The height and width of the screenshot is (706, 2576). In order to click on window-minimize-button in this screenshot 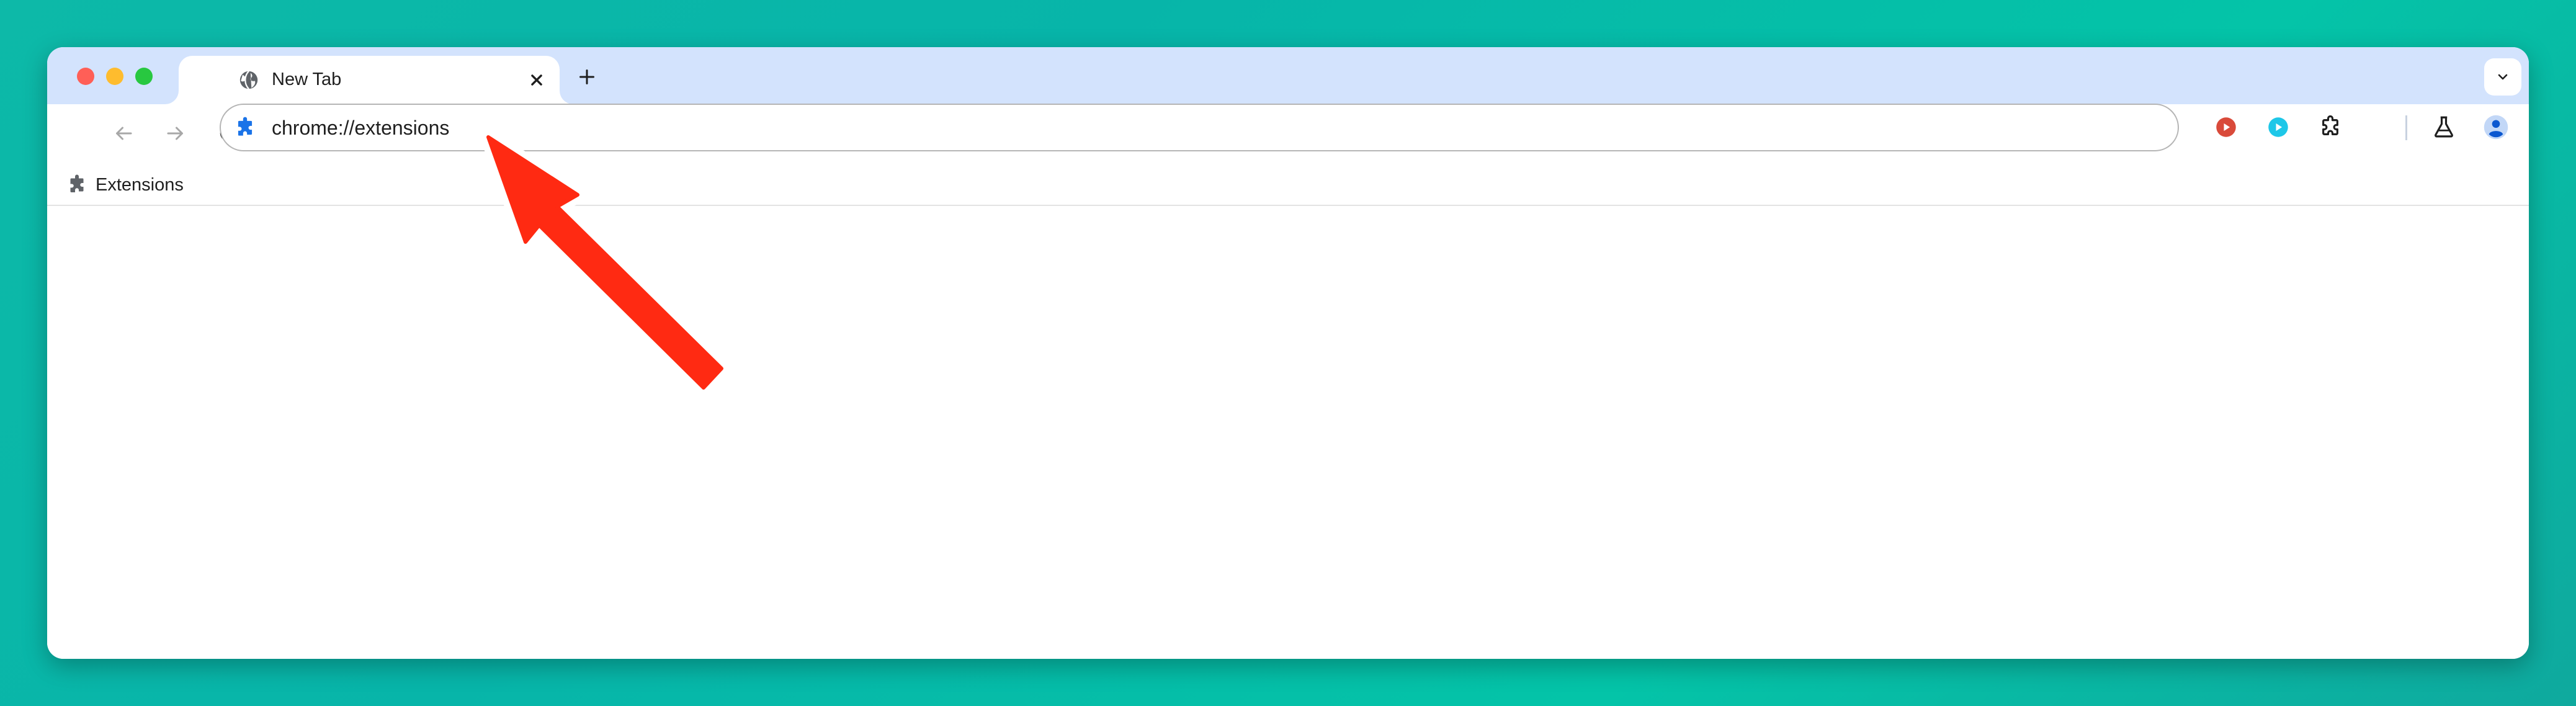, I will do `click(114, 76)`.